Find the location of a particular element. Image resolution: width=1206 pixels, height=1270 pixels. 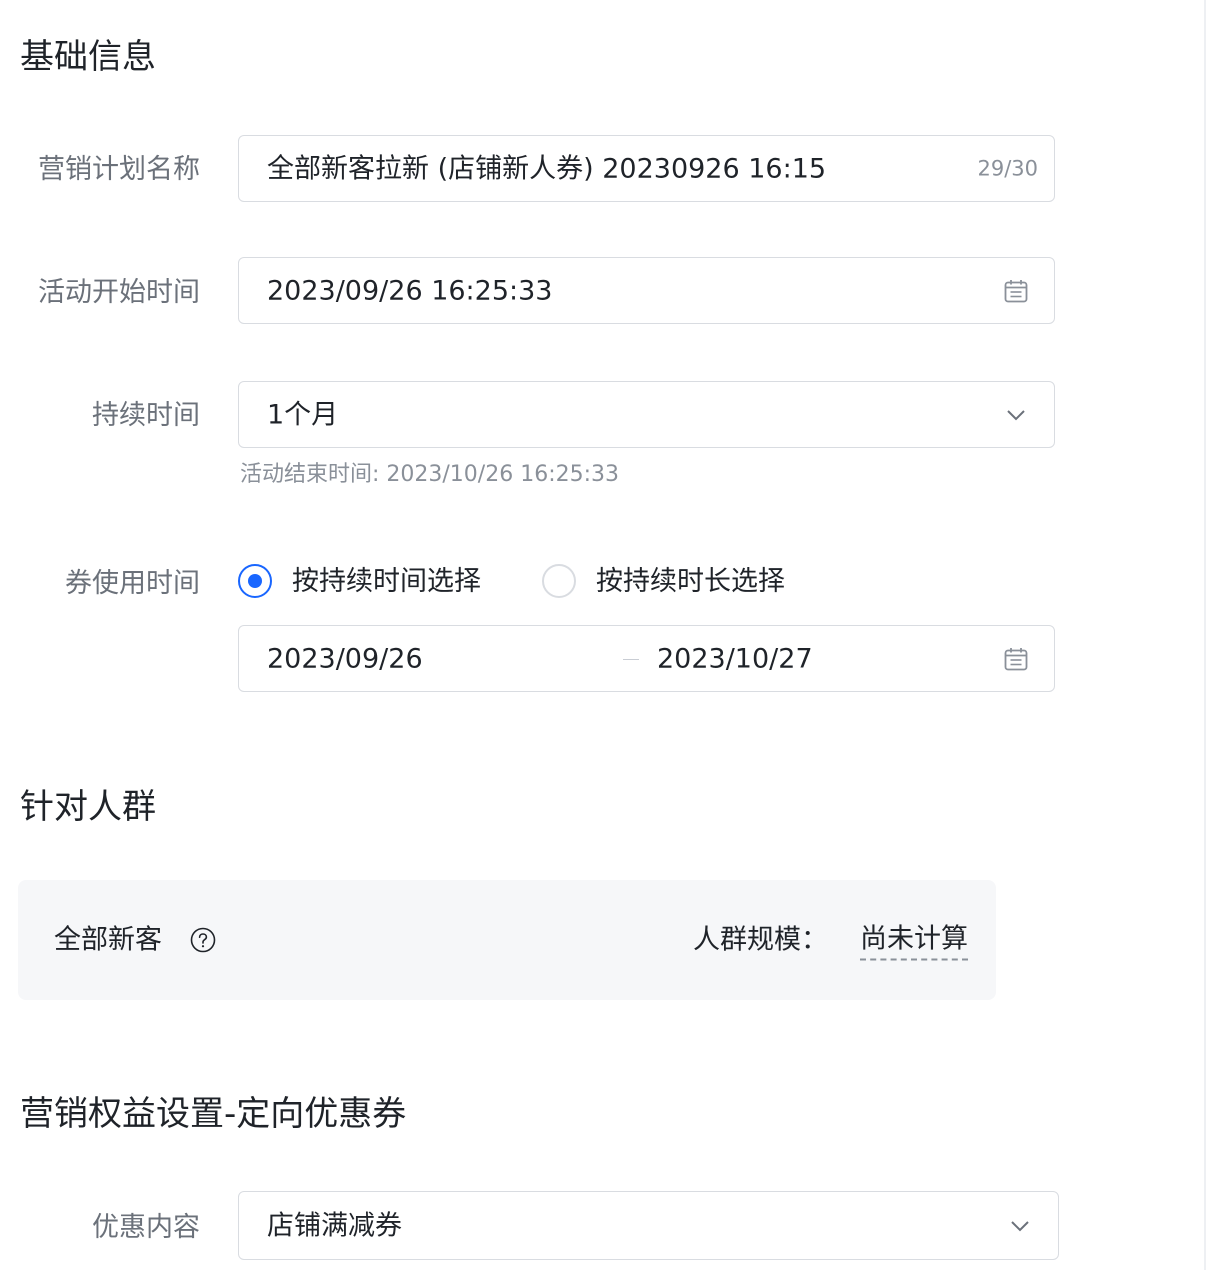

radio-label-by-duration-length: 按持续时长选择 is located at coordinates (690, 581).